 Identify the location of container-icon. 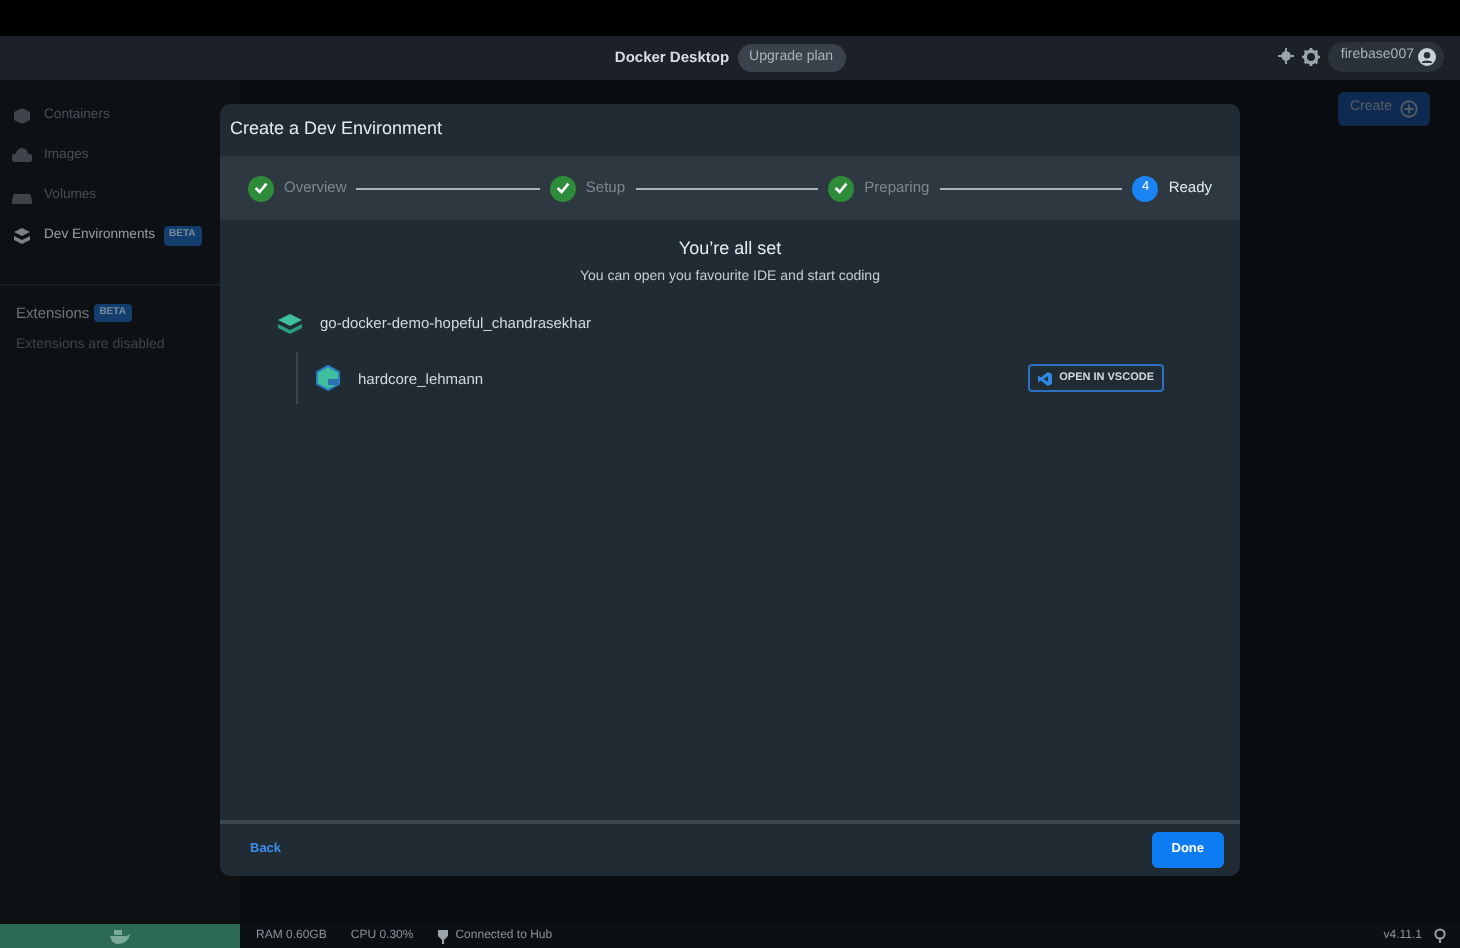
(328, 378).